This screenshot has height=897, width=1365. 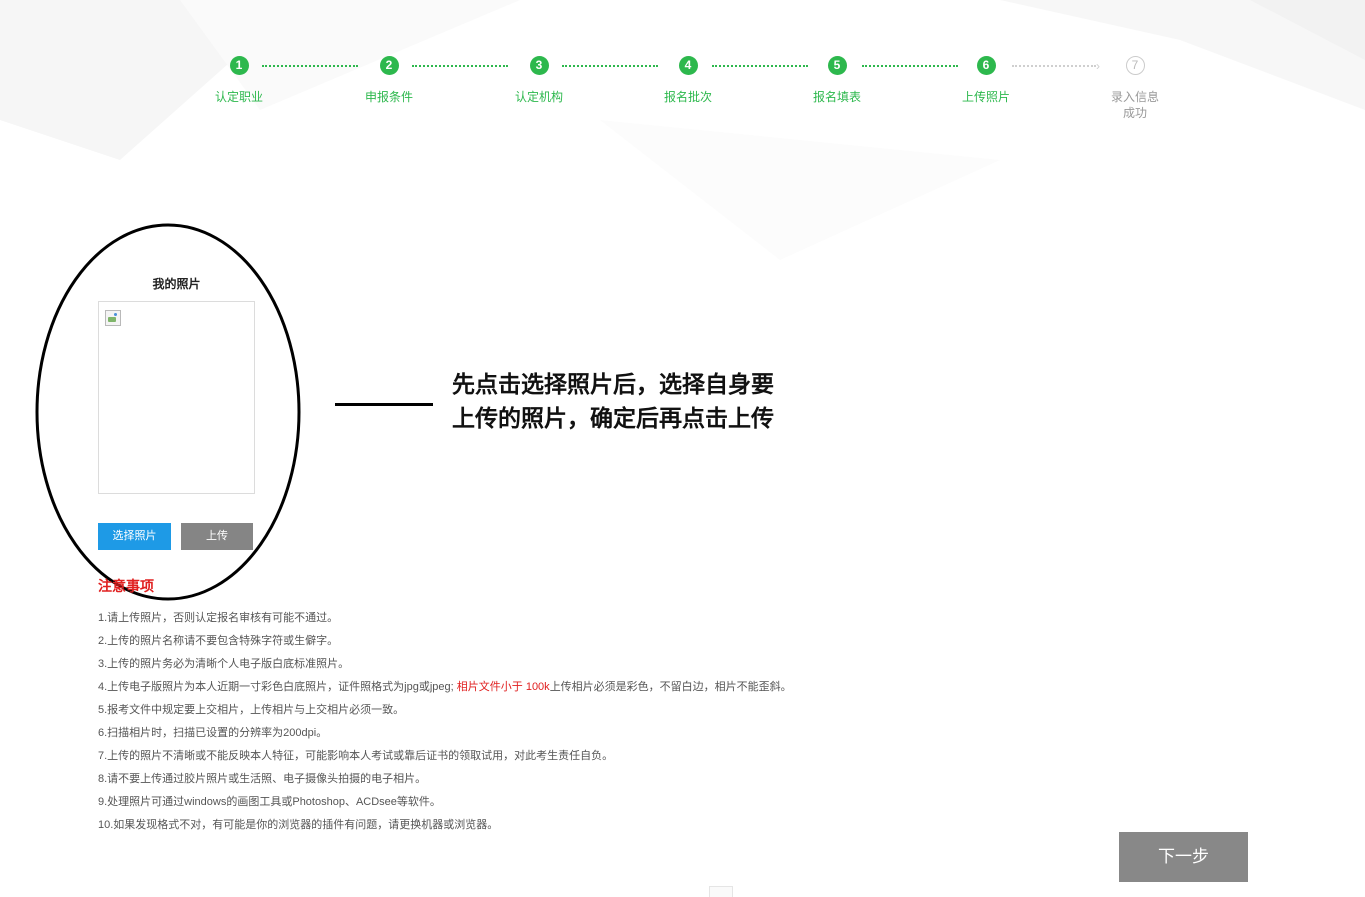 What do you see at coordinates (218, 618) in the screenshot?
I see `notice-item: 1.请上传照片，否则认定报名审核有可能不通过。` at bounding box center [218, 618].